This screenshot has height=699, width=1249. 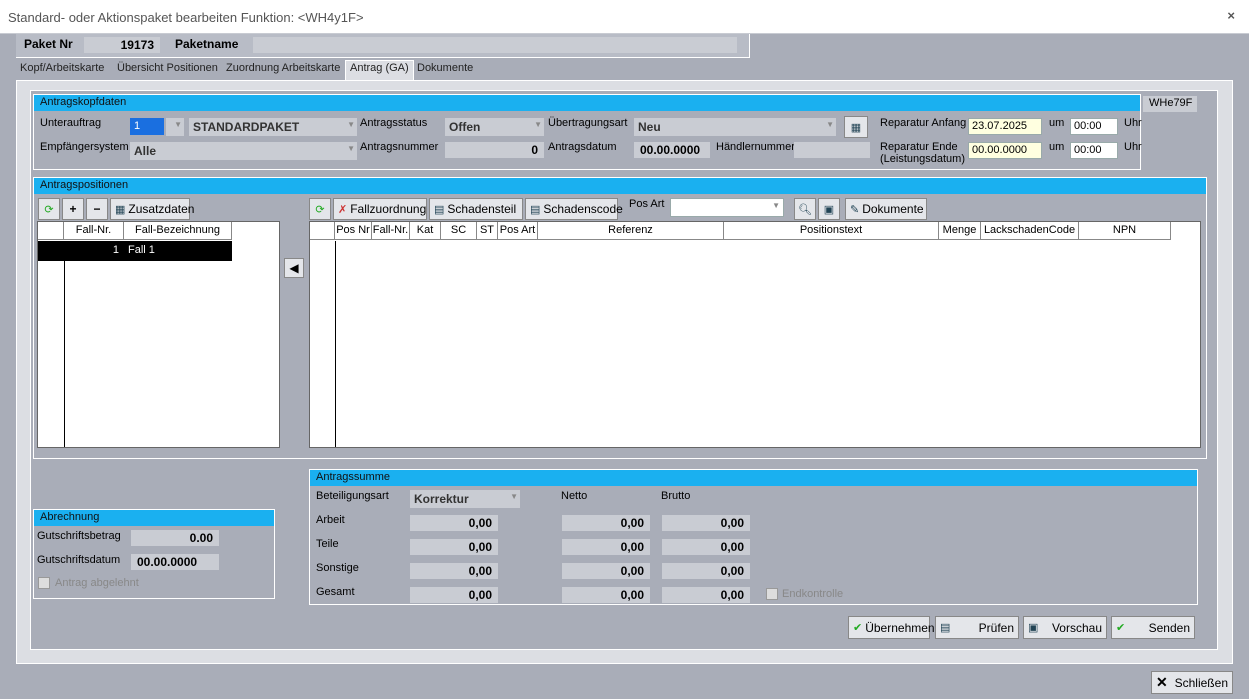 What do you see at coordinates (886, 209) in the screenshot?
I see `dokumente-button: ✎ Dokumente` at bounding box center [886, 209].